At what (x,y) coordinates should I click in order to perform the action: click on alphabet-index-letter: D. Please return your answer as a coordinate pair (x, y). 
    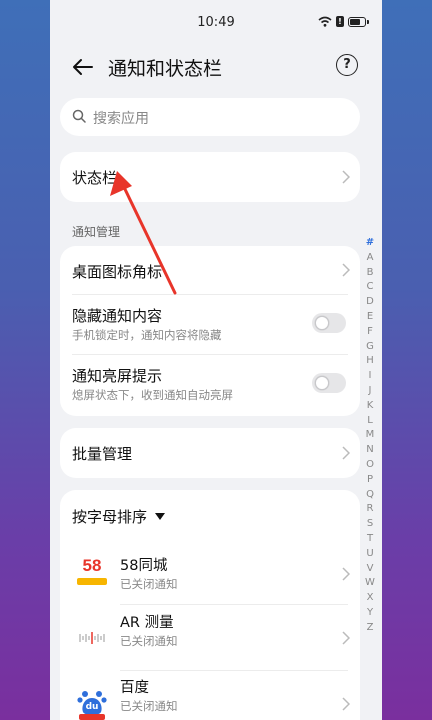
    Looking at the image, I should click on (370, 302).